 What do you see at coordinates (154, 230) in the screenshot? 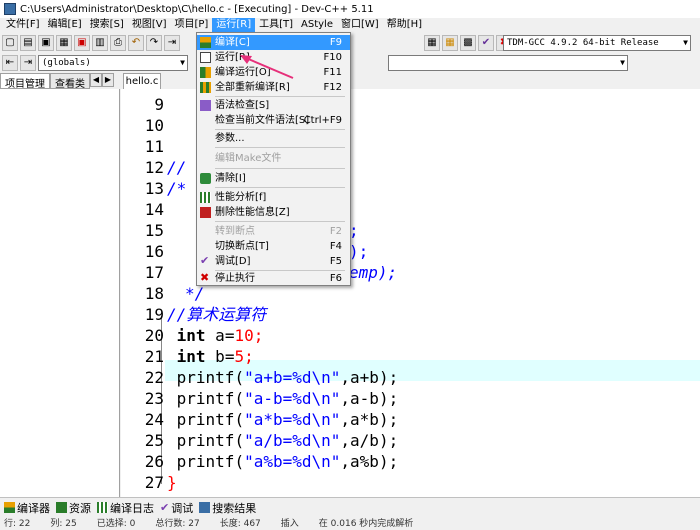
I see `line-number: 15` at bounding box center [154, 230].